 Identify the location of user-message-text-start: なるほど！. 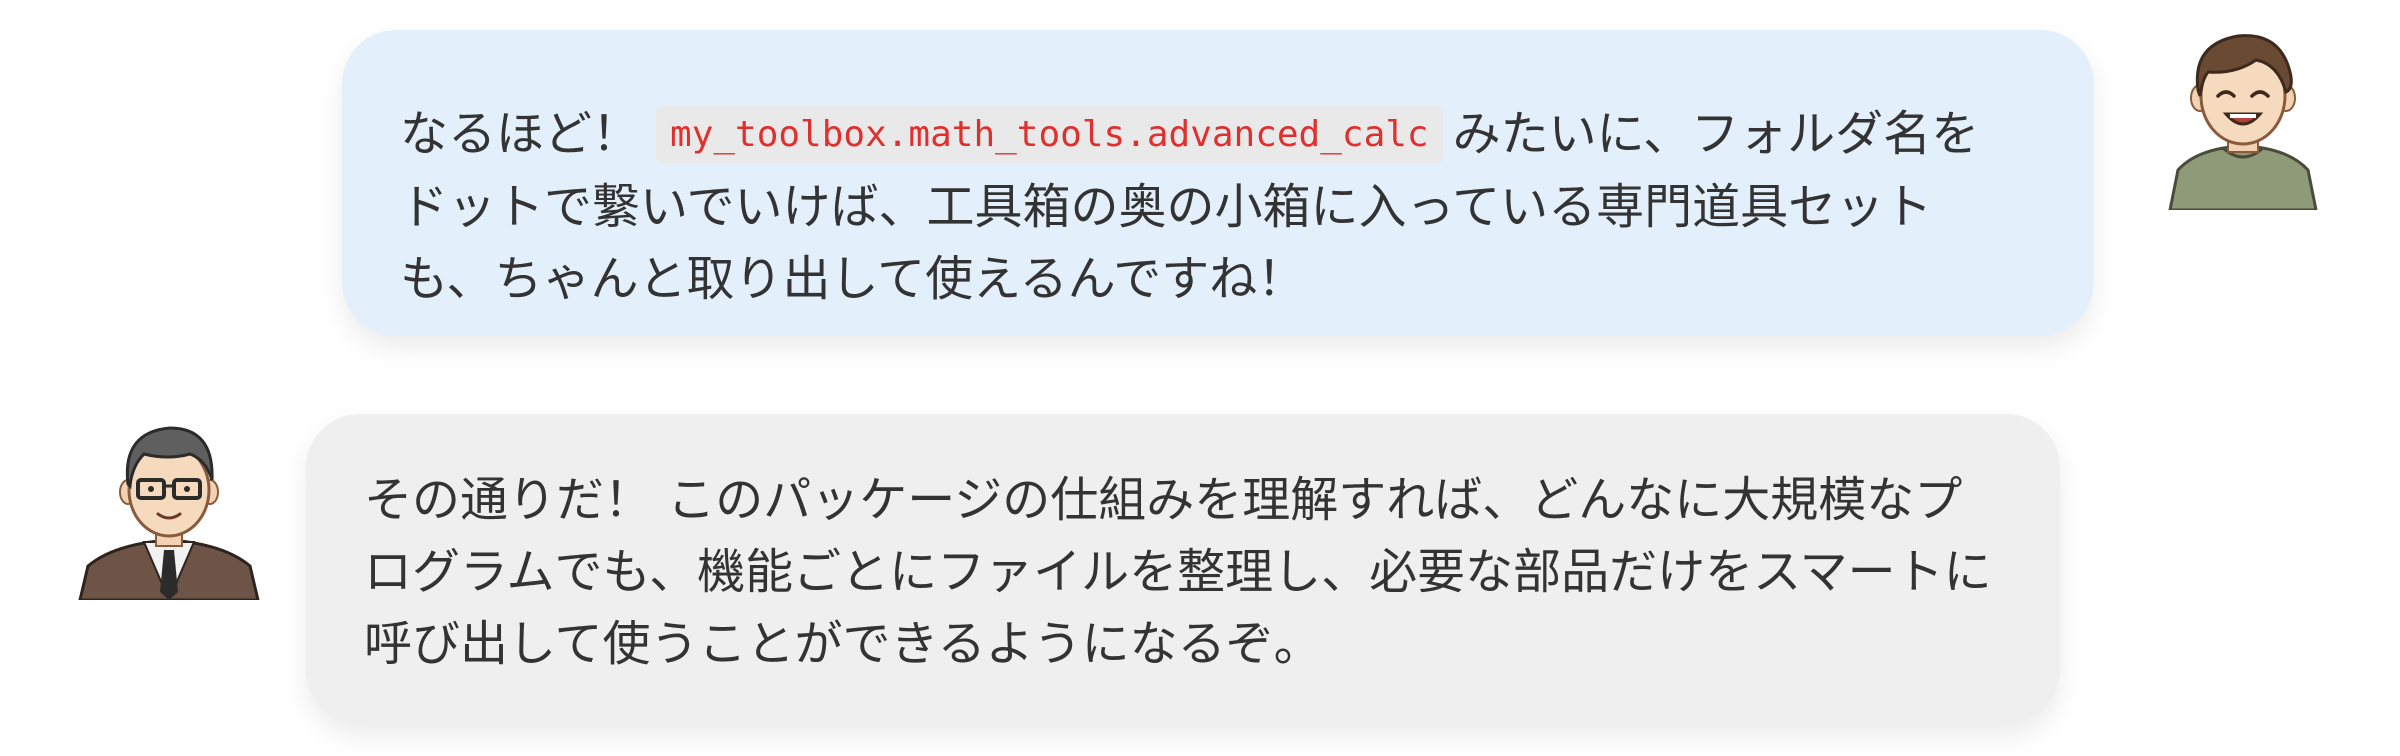
(520, 134).